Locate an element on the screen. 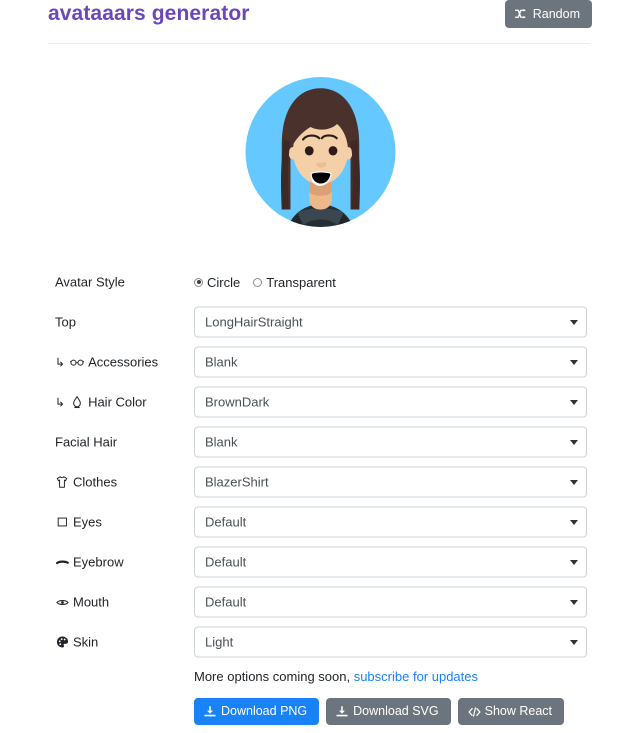 The height and width of the screenshot is (733, 637). control-avatar-style: Circle Transparent is located at coordinates (390, 282).